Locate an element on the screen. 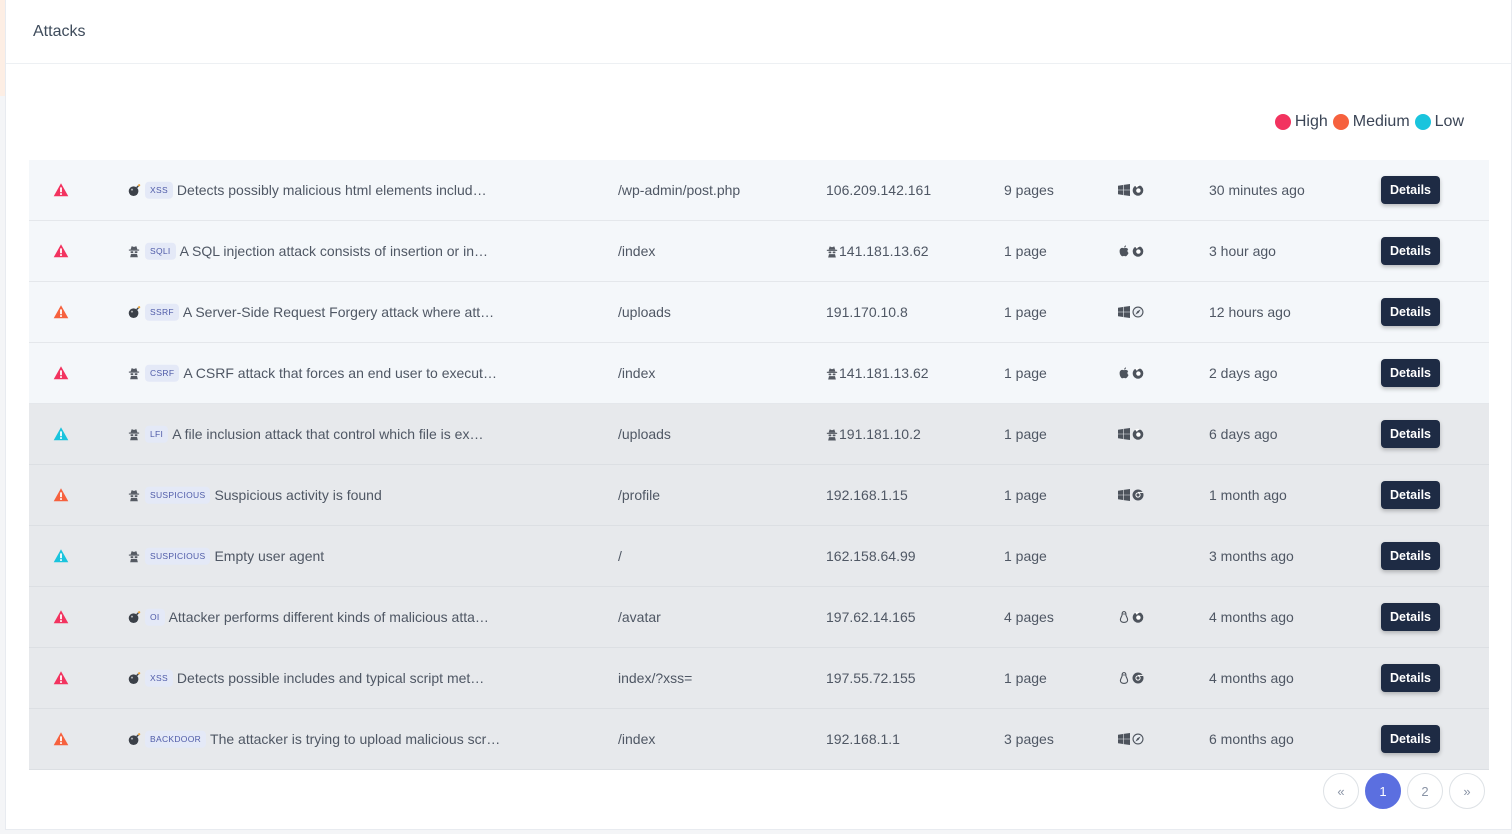 The height and width of the screenshot is (834, 1512). legend-label: Medium is located at coordinates (1381, 121).